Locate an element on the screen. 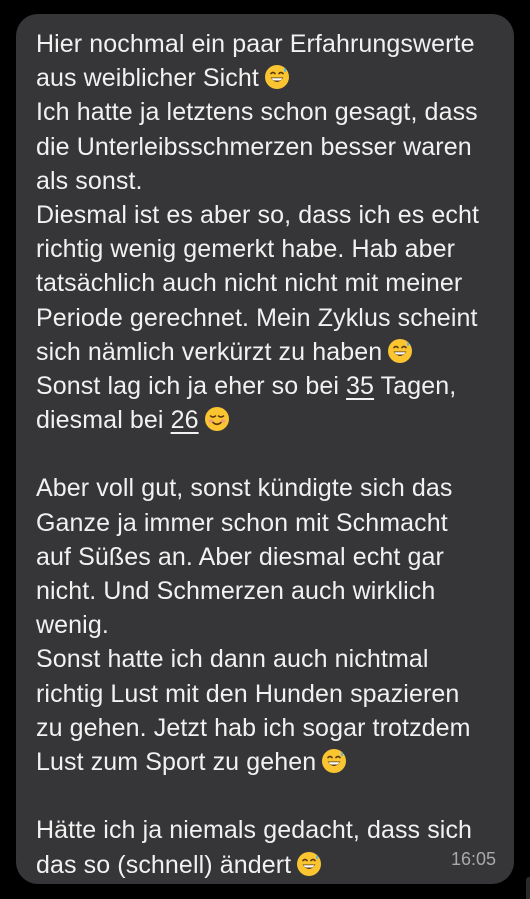 Image resolution: width=530 pixels, height=899 pixels. message-line: nicht. Und Schmerzen auch wirklich is located at coordinates (236, 591).